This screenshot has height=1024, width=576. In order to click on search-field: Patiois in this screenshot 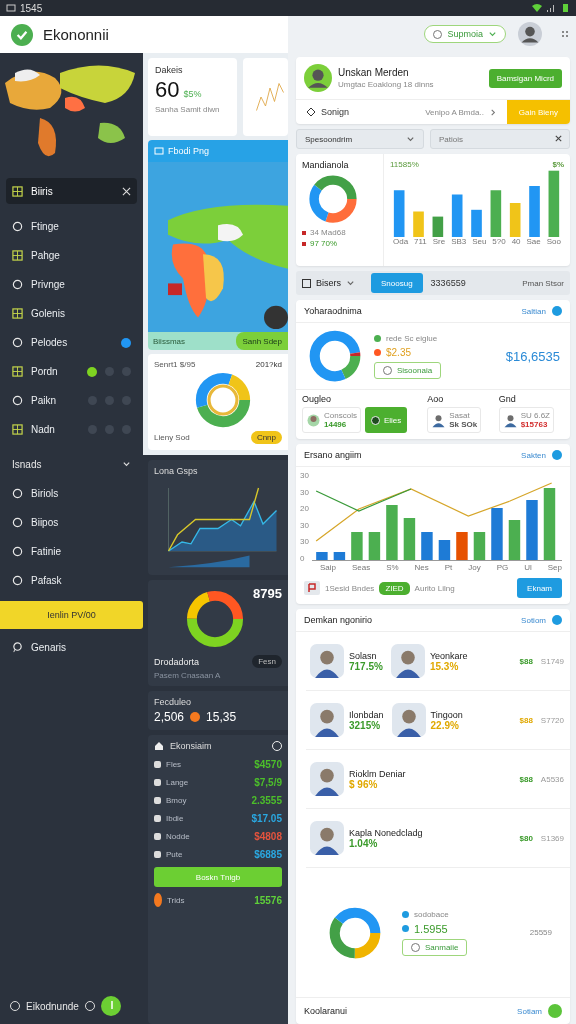, I will do `click(500, 139)`.